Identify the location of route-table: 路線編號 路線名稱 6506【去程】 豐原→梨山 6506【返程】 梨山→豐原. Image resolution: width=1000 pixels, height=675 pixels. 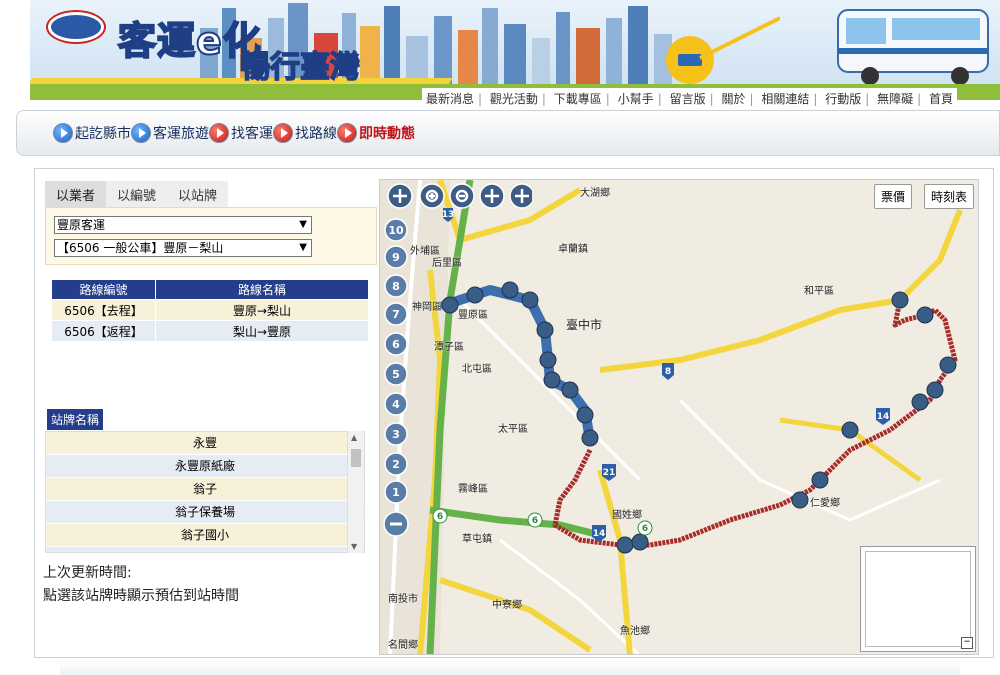
(210, 310).